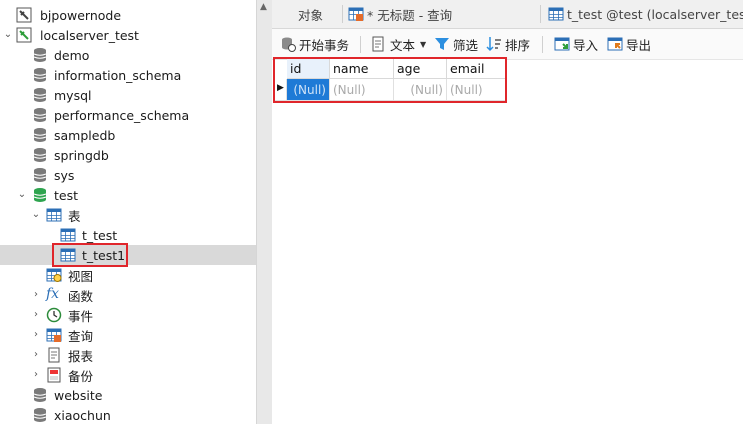  Describe the element at coordinates (72, 55) in the screenshot. I see `tree-label: demo` at that location.